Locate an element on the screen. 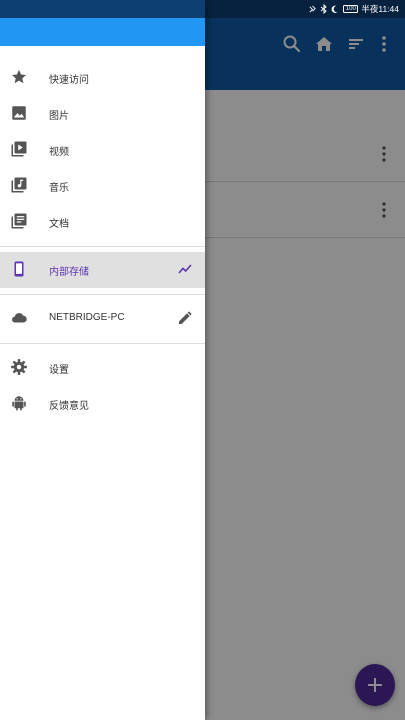 This screenshot has height=720, width=405. drawer-item-label: 快速访问 is located at coordinates (69, 80).